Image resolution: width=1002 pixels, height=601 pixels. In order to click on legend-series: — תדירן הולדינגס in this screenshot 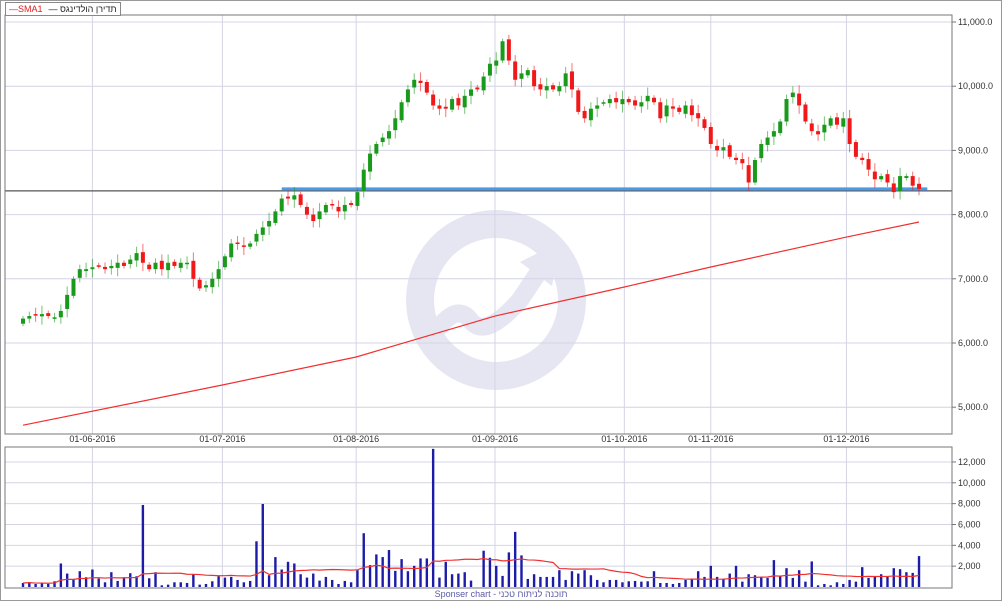, I will do `click(82, 9)`.